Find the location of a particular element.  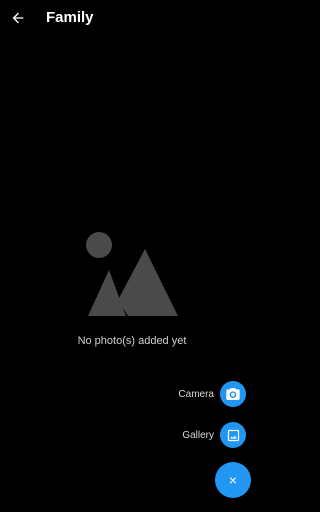

gallery-action: Gallery is located at coordinates (214, 435).